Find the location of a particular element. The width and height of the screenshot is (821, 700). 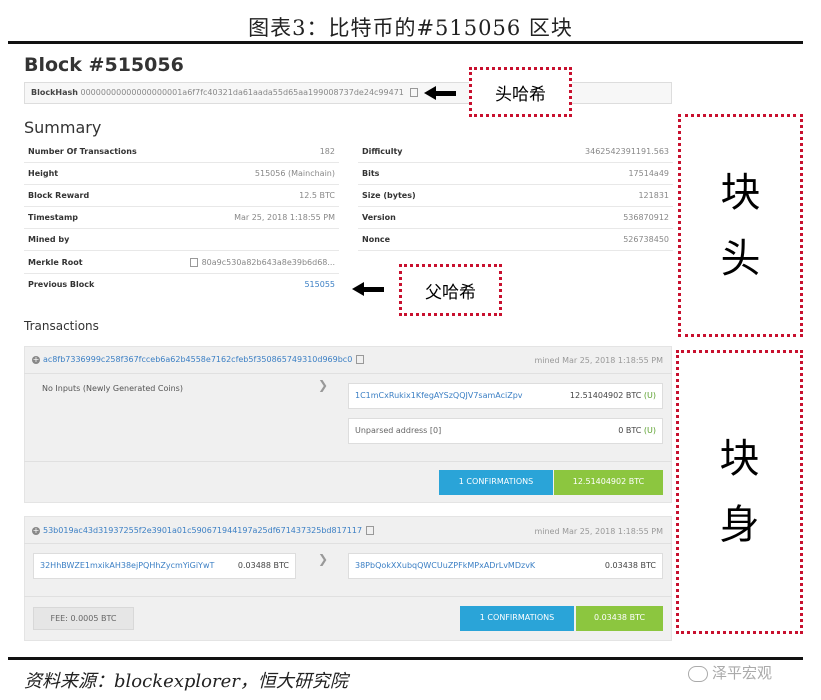

summary-value: 536870912 is located at coordinates (646, 217).